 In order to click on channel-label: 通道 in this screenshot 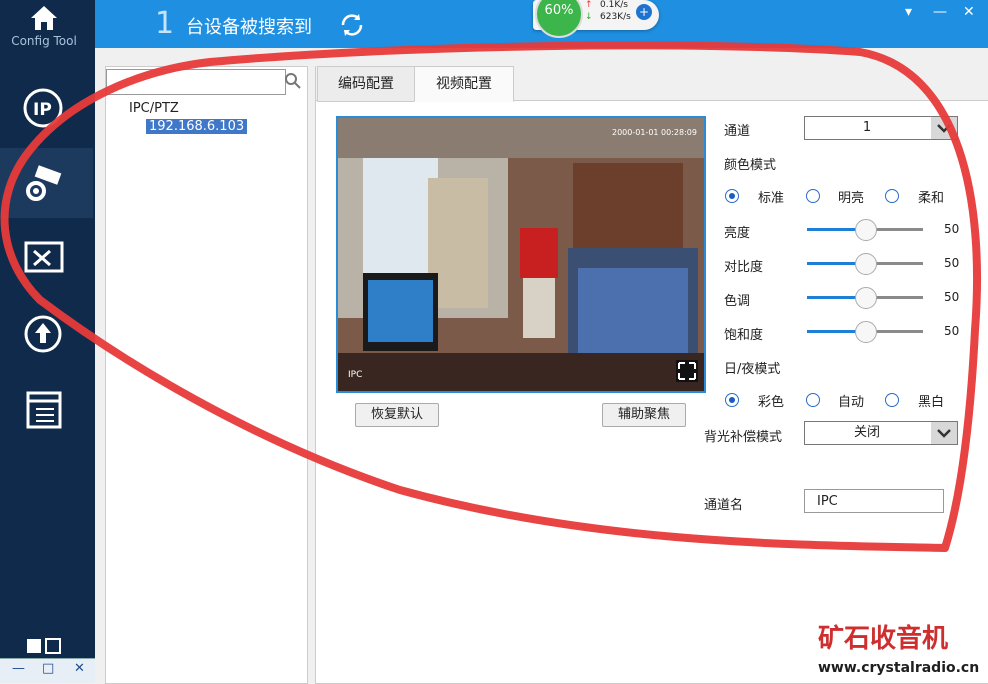, I will do `click(737, 131)`.